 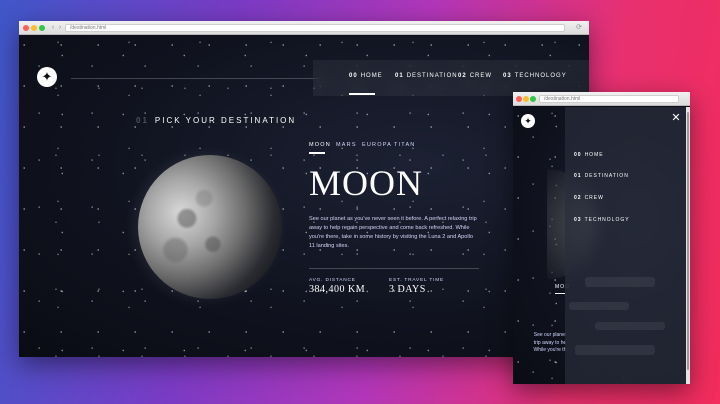 I want to click on stat-travel-label: EST. TRAVEL TIME, so click(x=417, y=280).